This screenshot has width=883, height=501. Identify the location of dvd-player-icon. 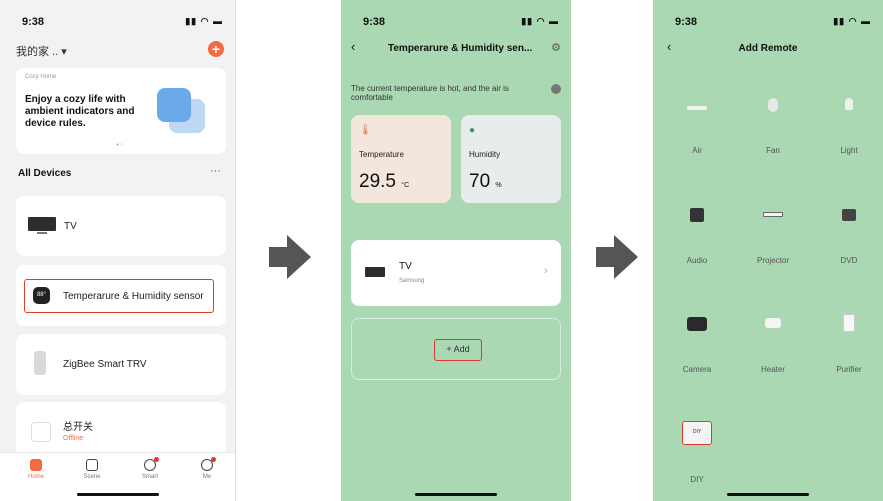
(849, 215).